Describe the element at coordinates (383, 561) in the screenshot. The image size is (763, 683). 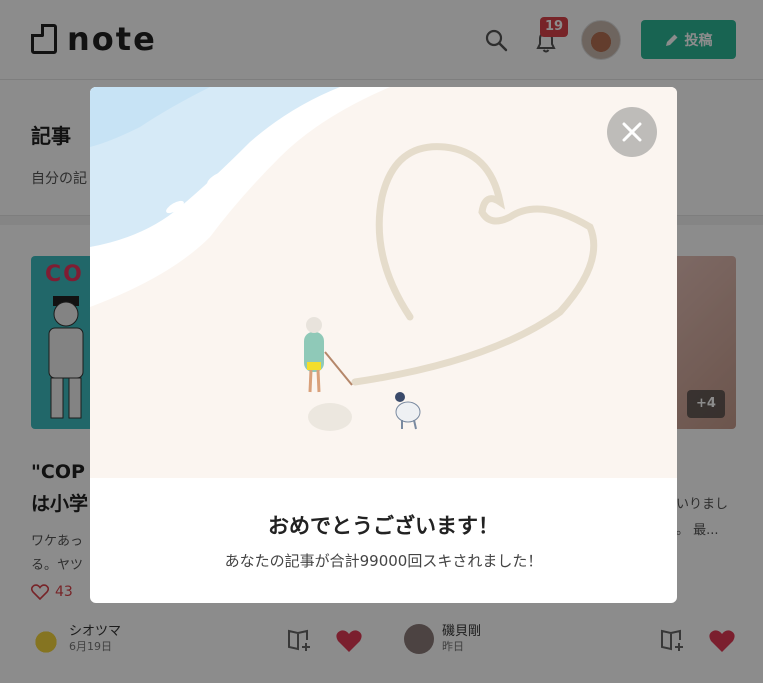
I see `modal-message: あなたの記事が合計99000回スキされました！` at that location.